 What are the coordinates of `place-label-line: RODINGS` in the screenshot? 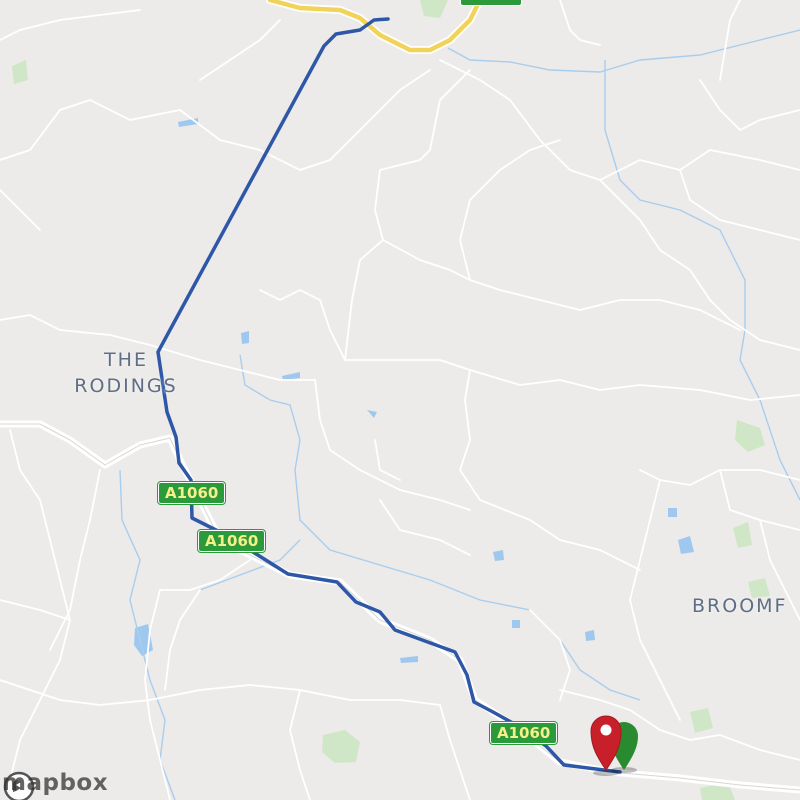 It's located at (126, 386).